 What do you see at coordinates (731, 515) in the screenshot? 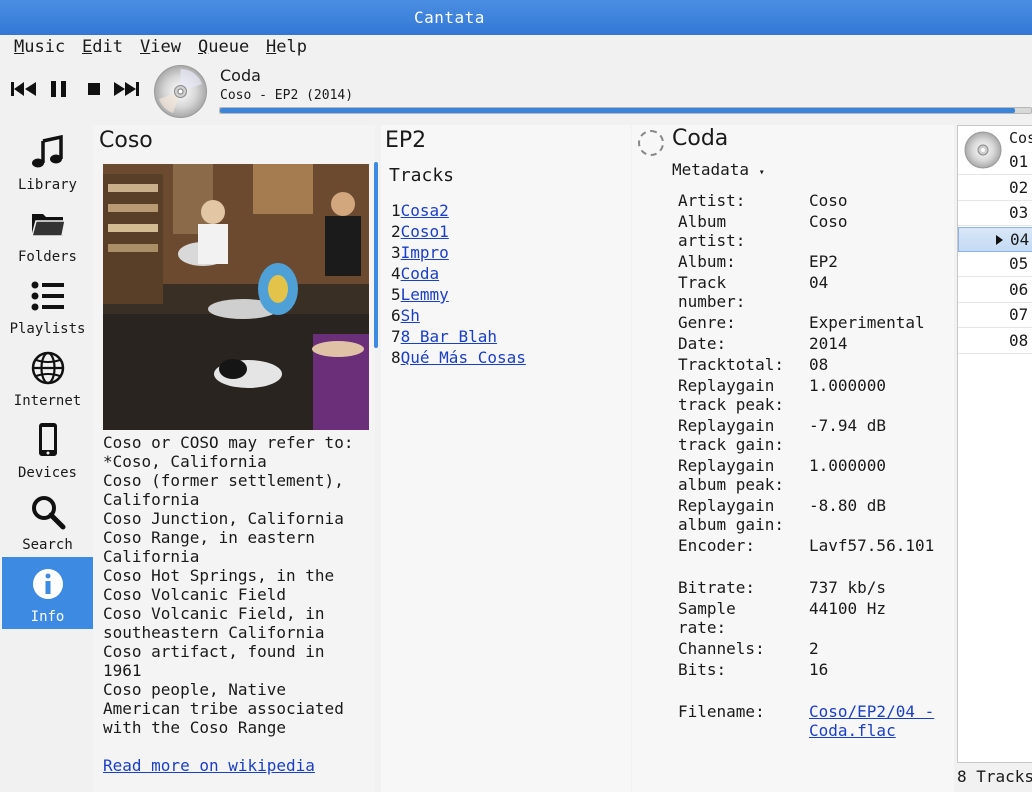
I see `metadata-key: Replaygain album gain:` at bounding box center [731, 515].